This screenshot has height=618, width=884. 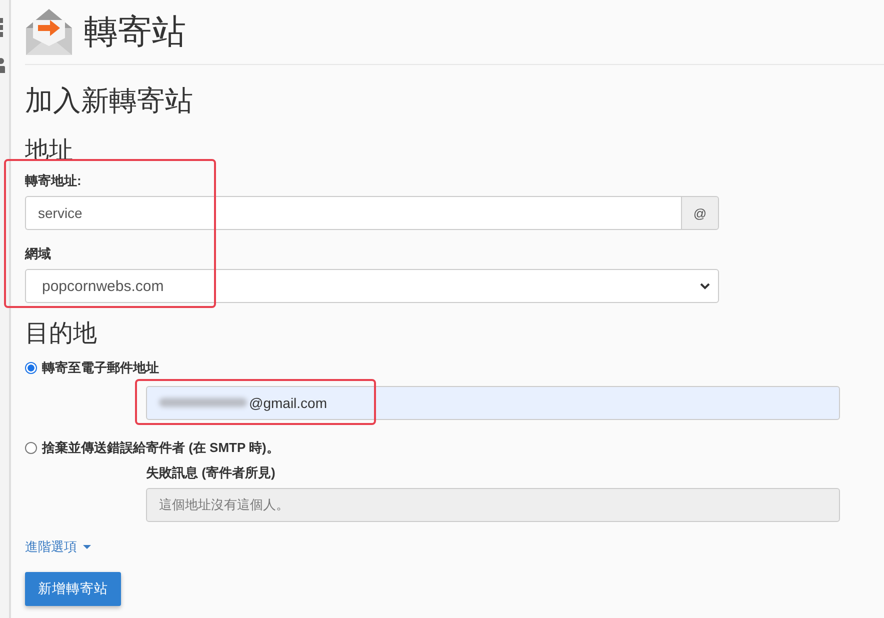 What do you see at coordinates (109, 101) in the screenshot?
I see `page-heading: 加入新轉寄站` at bounding box center [109, 101].